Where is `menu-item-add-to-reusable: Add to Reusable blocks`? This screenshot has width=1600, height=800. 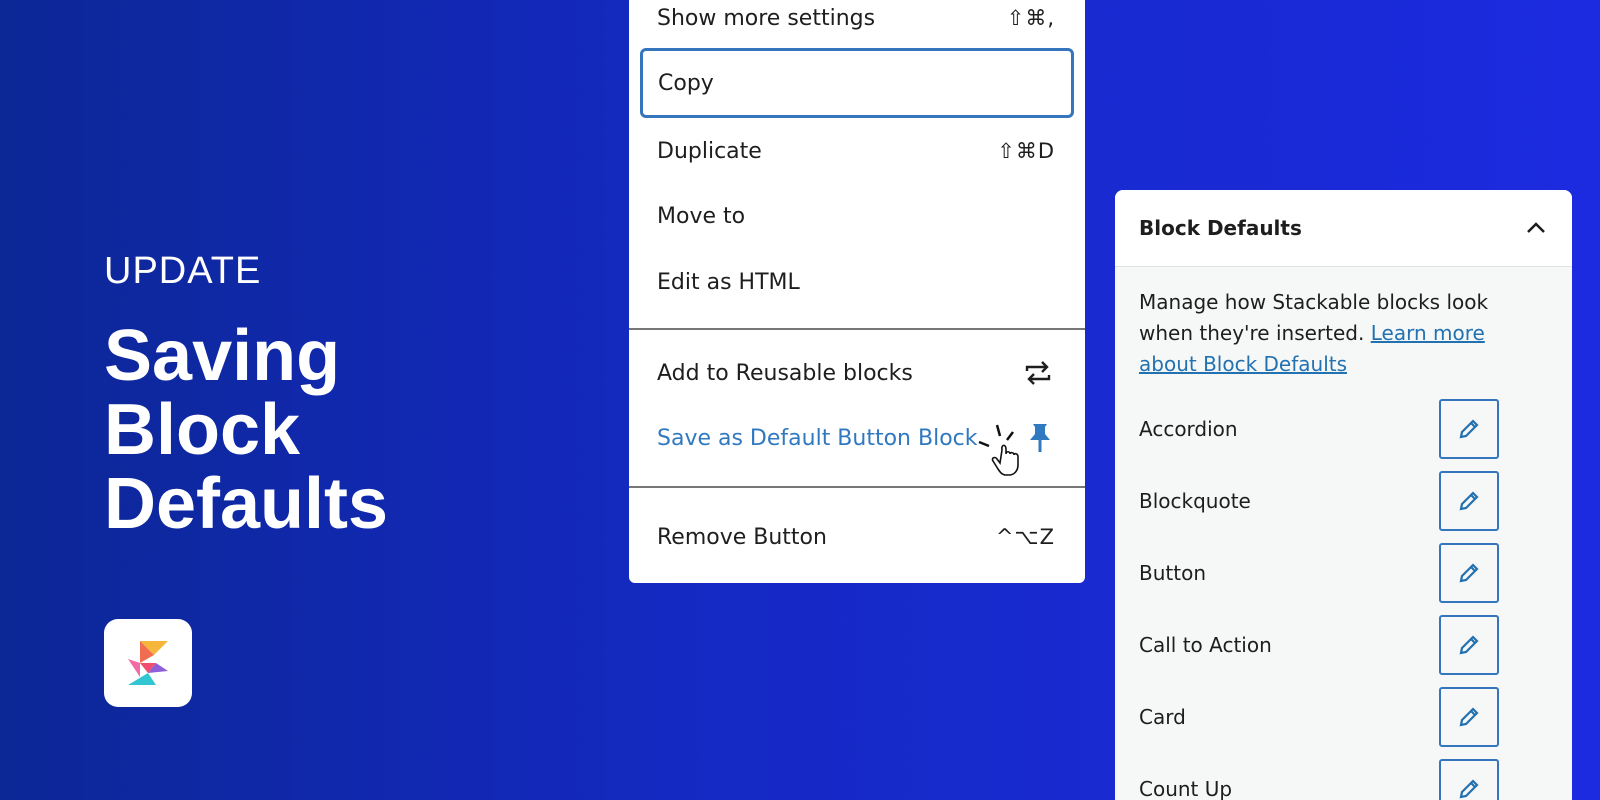 menu-item-add-to-reusable: Add to Reusable blocks is located at coordinates (857, 373).